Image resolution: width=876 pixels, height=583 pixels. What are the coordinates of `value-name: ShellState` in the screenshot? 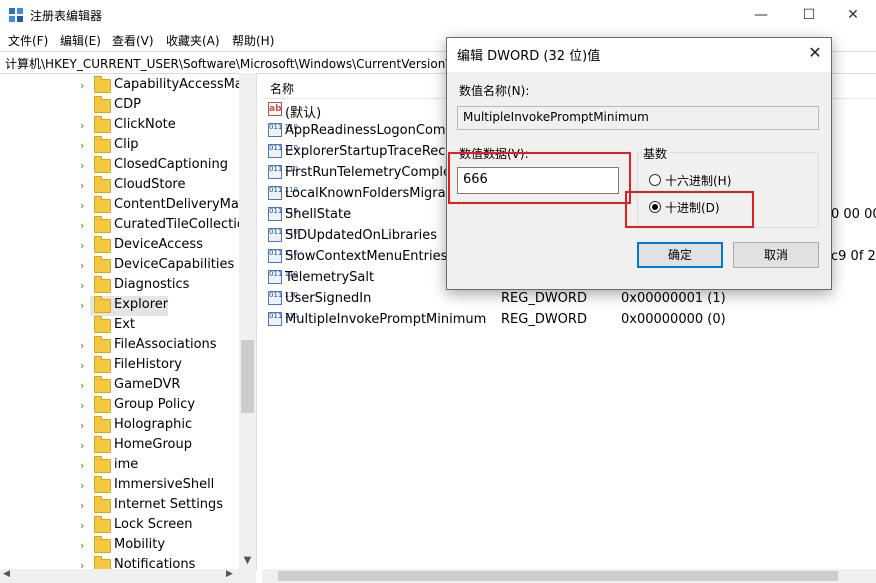 It's located at (318, 214).